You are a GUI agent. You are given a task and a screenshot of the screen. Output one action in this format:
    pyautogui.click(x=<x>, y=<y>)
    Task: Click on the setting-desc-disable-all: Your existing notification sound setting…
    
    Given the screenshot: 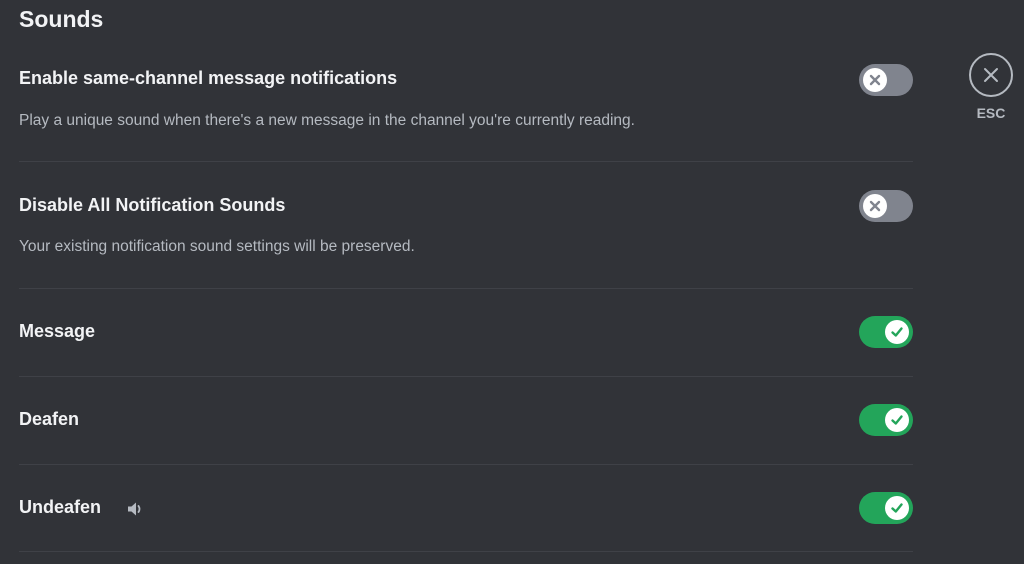 What is the action you would take?
    pyautogui.click(x=217, y=246)
    